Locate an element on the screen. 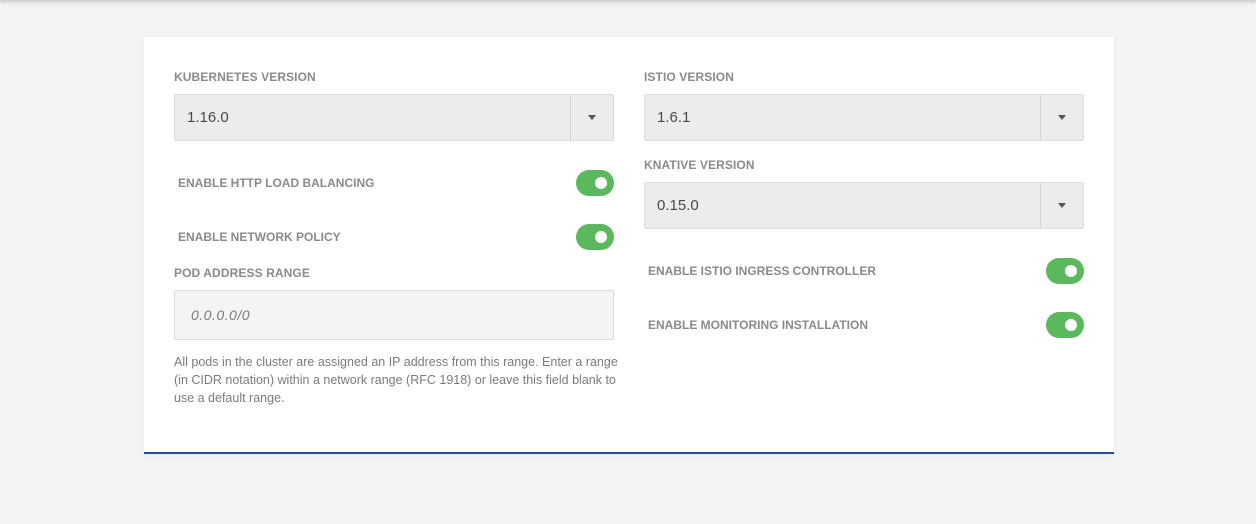 The width and height of the screenshot is (1256, 524). knative-version-label: KNATIVE VERSION is located at coordinates (699, 165).